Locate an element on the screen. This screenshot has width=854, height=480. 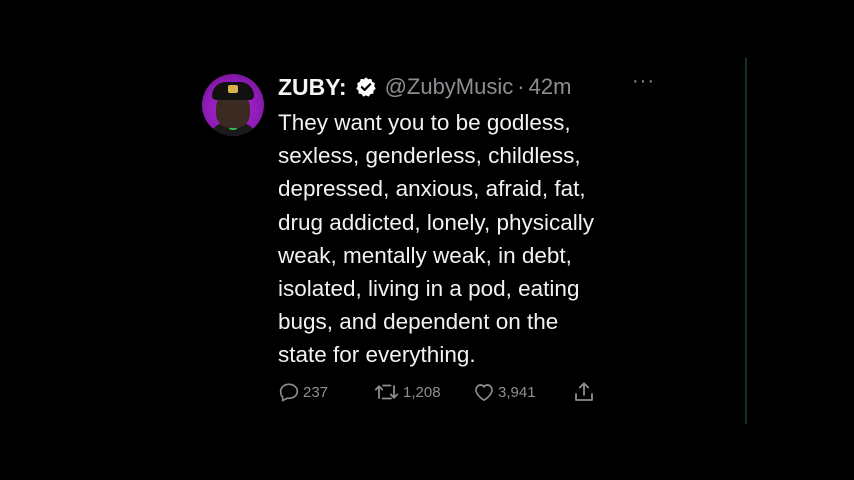
avatar-cap-logo is located at coordinates (233, 89).